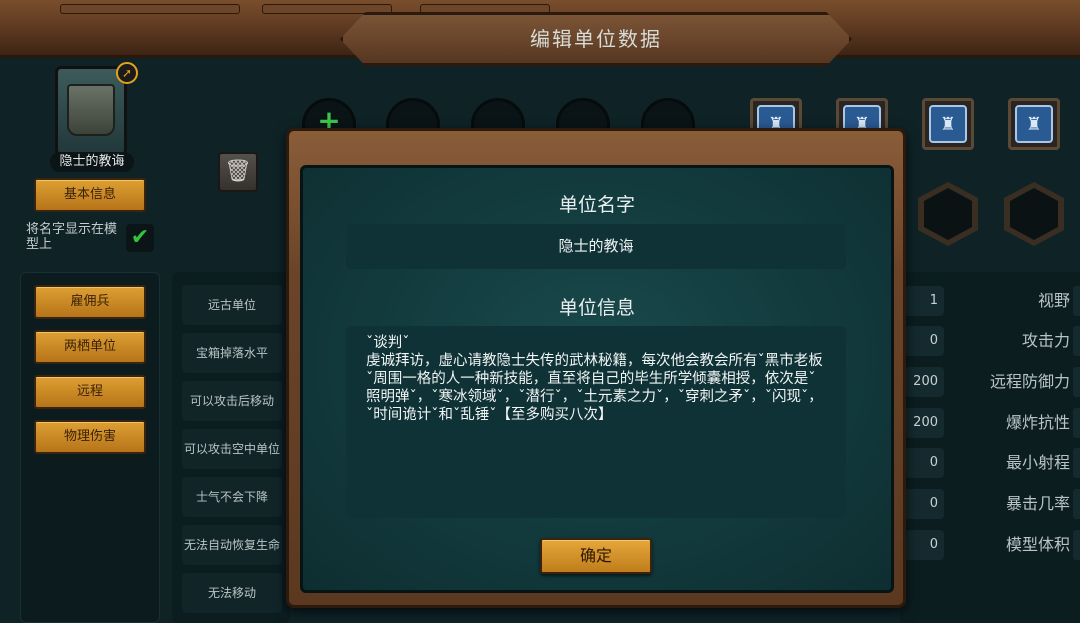  What do you see at coordinates (238, 172) in the screenshot?
I see `trash-icon: 🗑` at bounding box center [238, 172].